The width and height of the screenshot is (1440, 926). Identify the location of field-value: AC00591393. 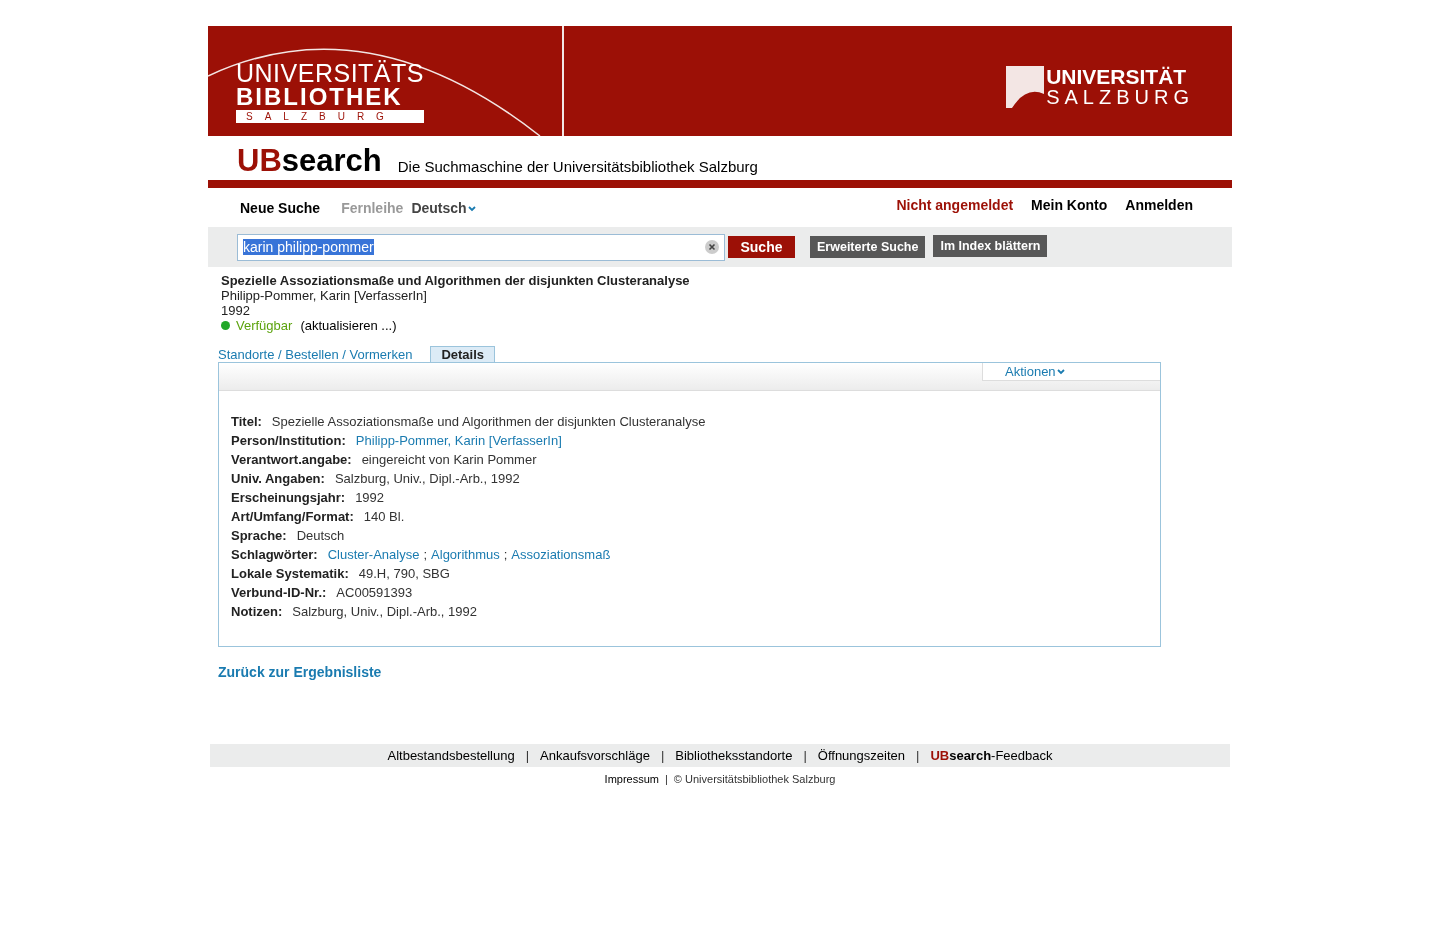
(374, 592).